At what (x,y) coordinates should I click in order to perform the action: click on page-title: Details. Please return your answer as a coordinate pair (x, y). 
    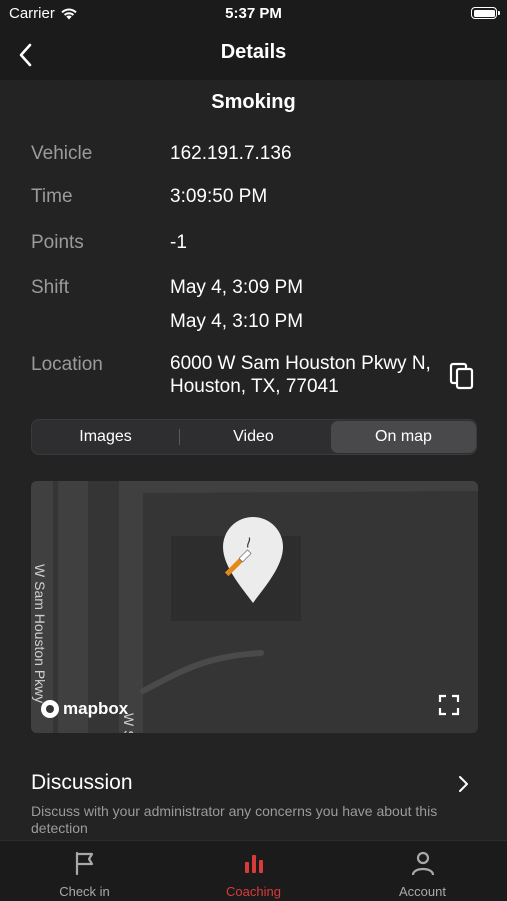
    Looking at the image, I should click on (253, 52).